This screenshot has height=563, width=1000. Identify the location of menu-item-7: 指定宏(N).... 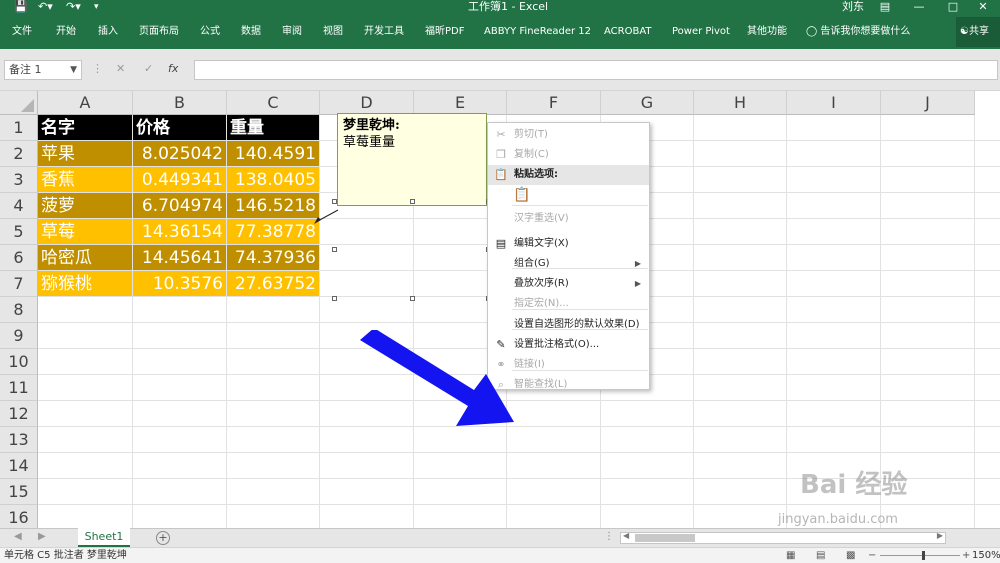
(568, 304).